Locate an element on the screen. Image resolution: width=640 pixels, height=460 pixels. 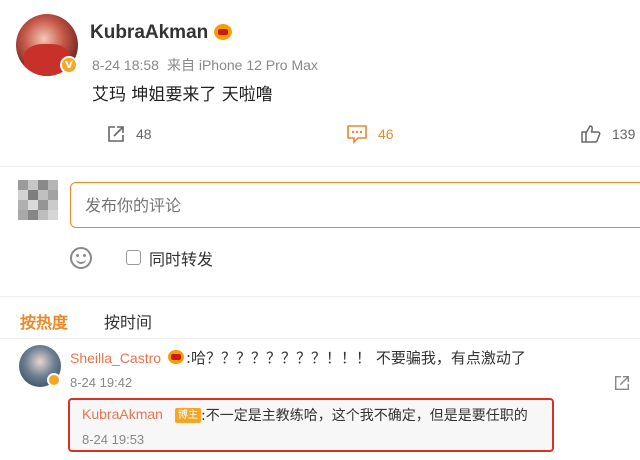
comment-count: 46 is located at coordinates (386, 134).